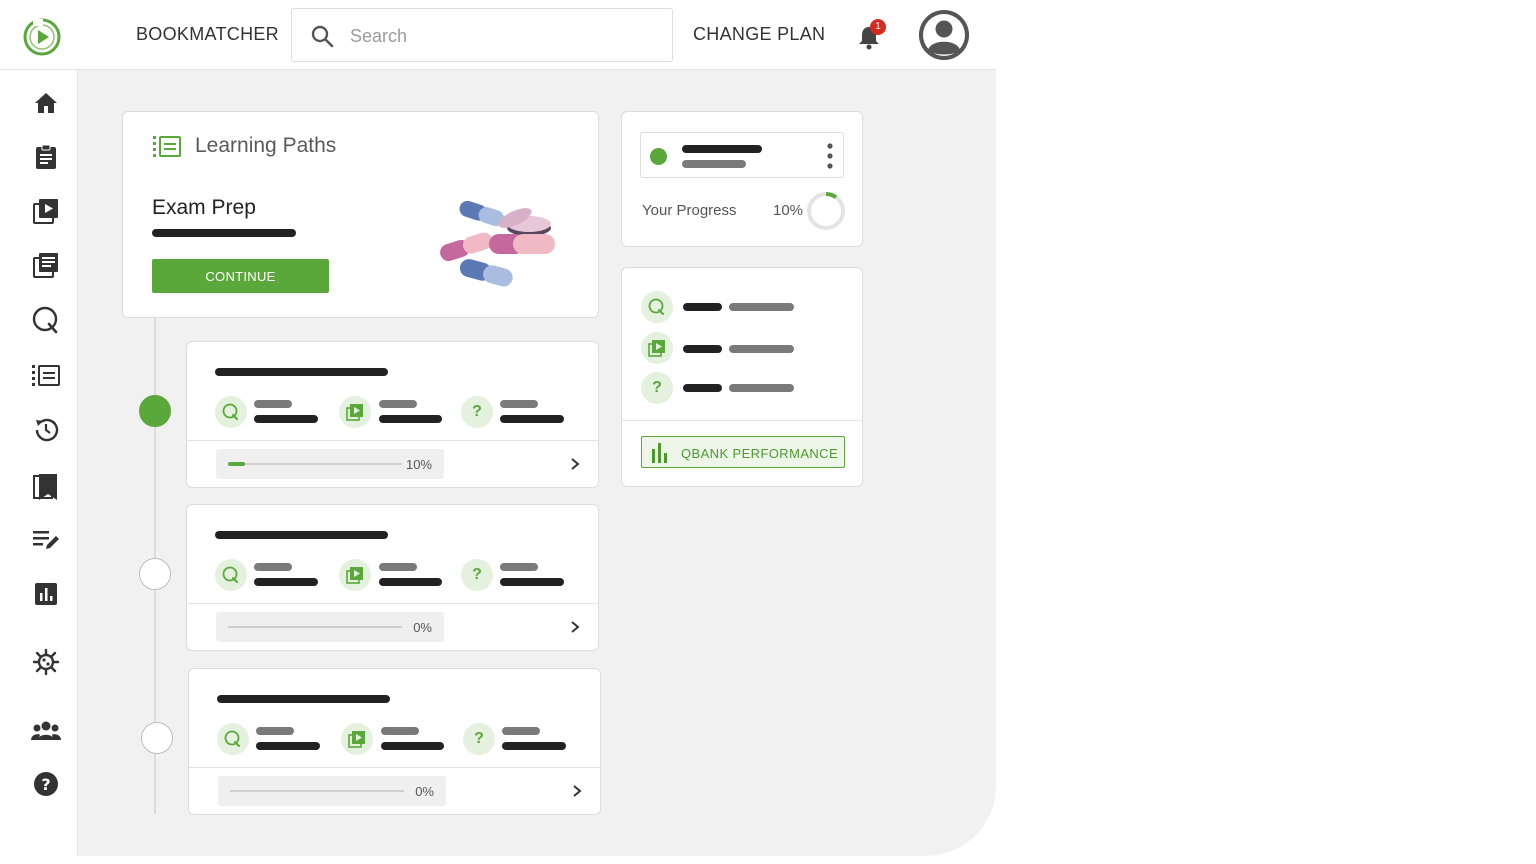 The image size is (1536, 864). Describe the element at coordinates (659, 453) in the screenshot. I see `bar-chart-icon` at that location.